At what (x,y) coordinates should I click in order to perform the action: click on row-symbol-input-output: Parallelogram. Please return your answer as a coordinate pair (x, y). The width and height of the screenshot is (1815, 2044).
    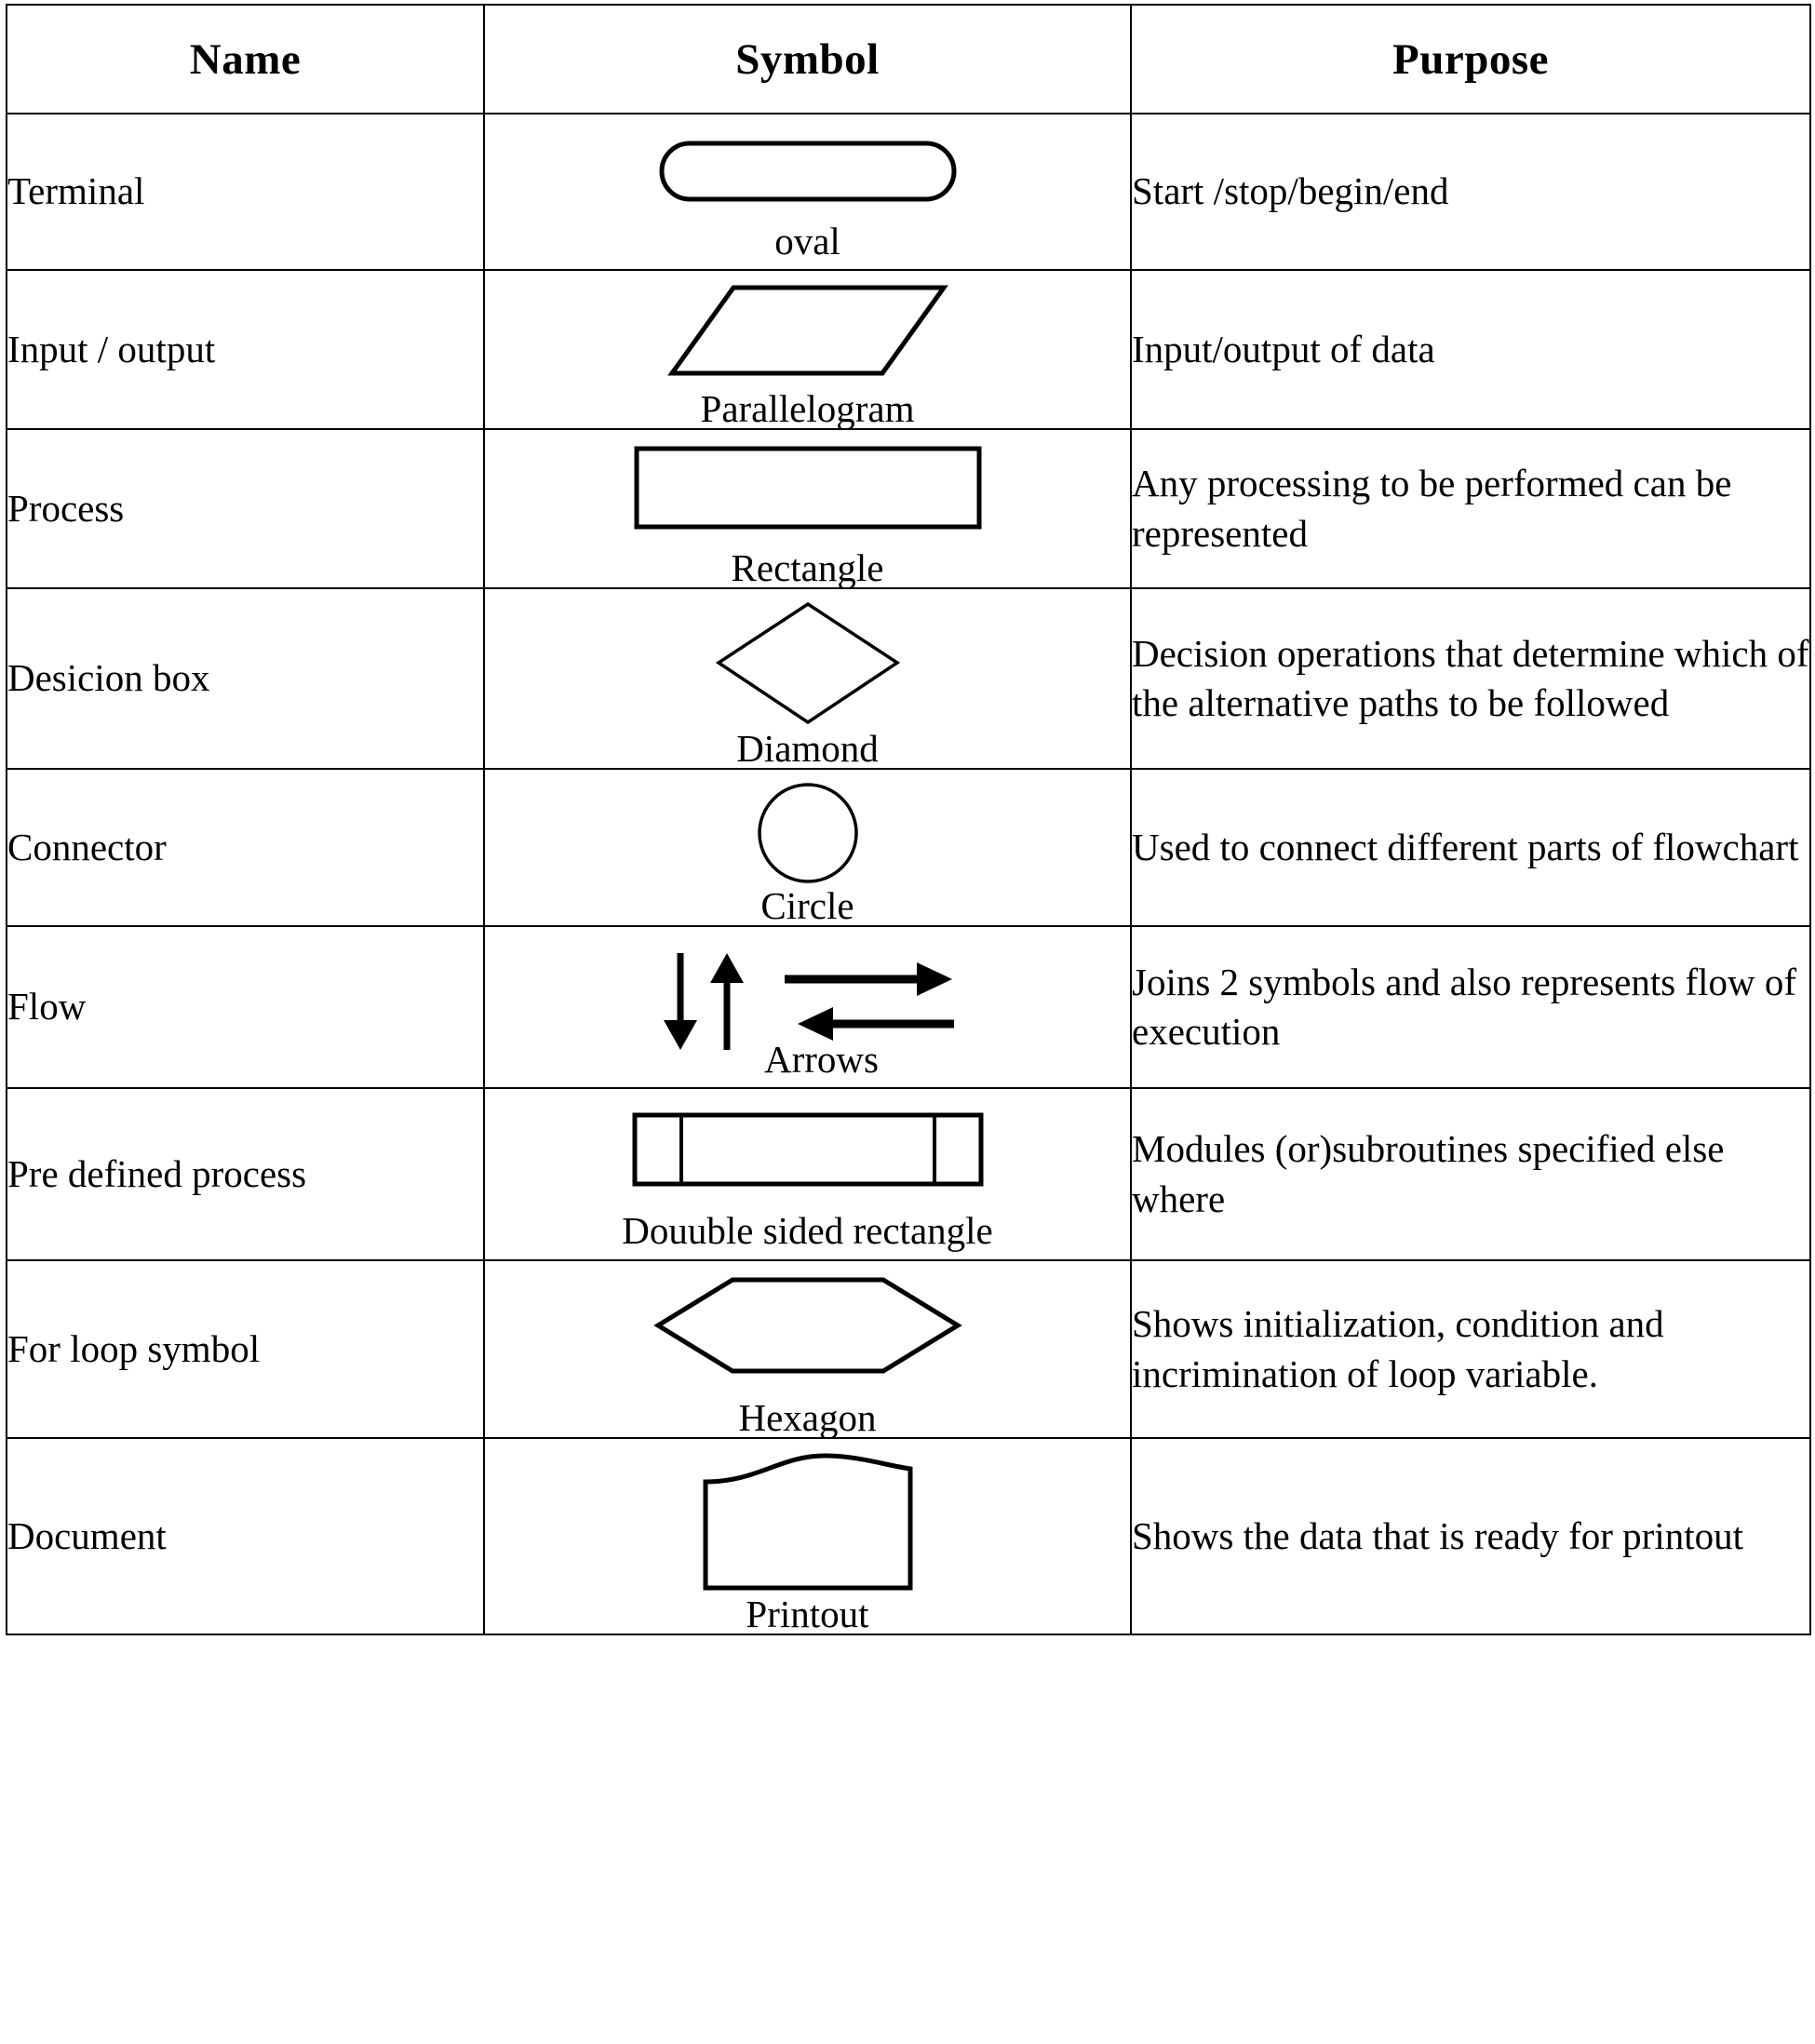
    Looking at the image, I should click on (807, 349).